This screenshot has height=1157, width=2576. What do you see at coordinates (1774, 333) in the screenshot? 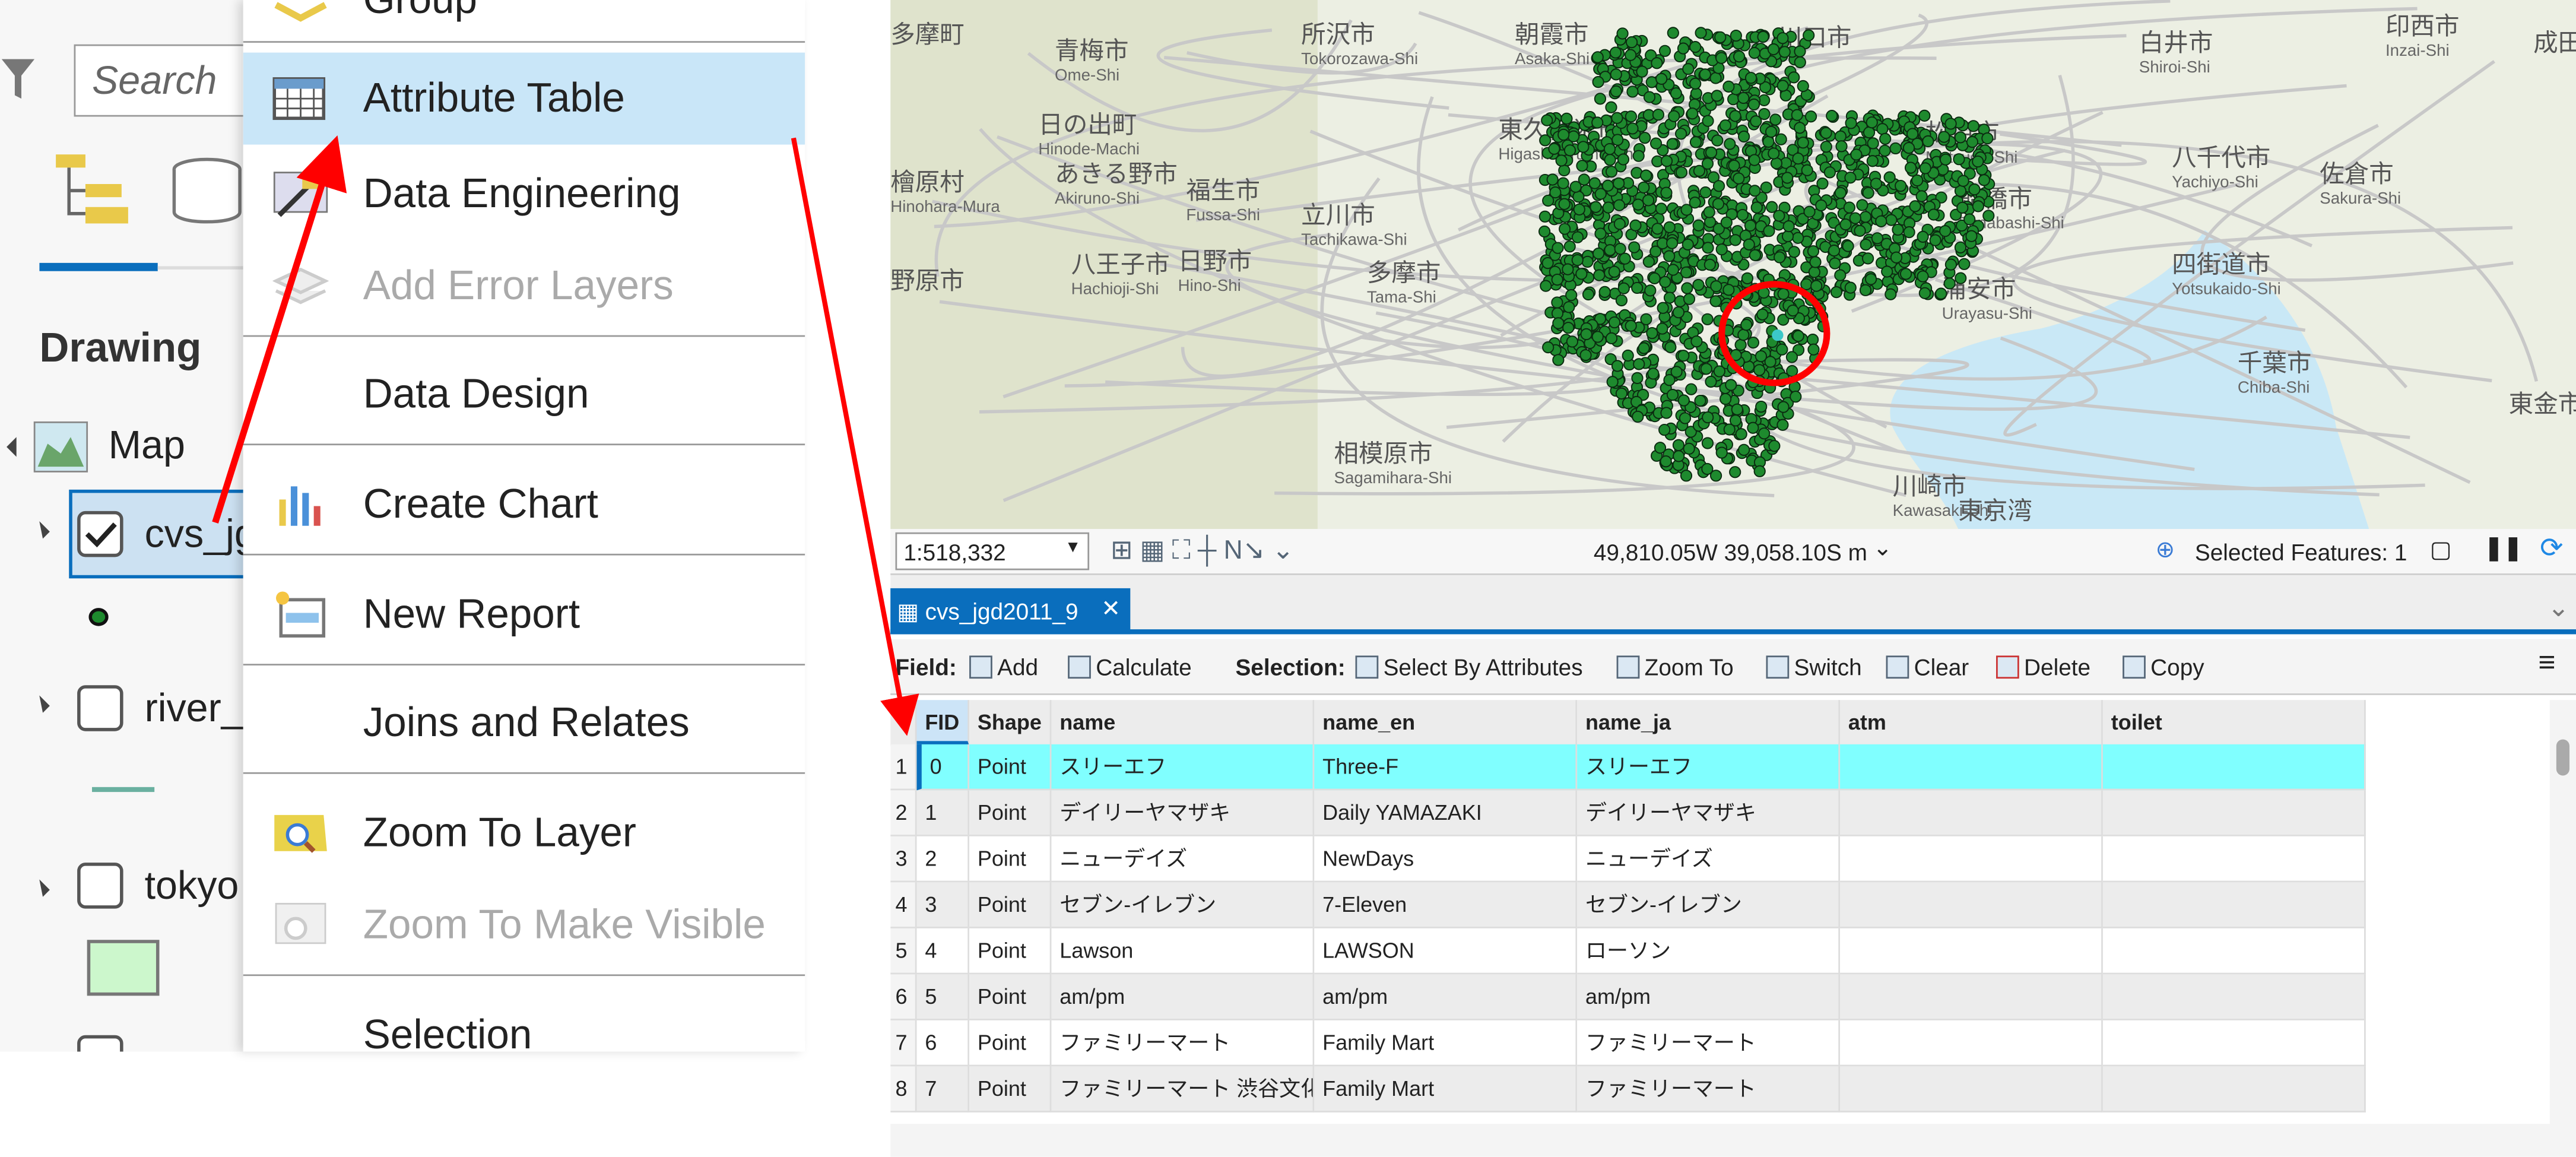
I see `red-circle-highlight` at bounding box center [1774, 333].